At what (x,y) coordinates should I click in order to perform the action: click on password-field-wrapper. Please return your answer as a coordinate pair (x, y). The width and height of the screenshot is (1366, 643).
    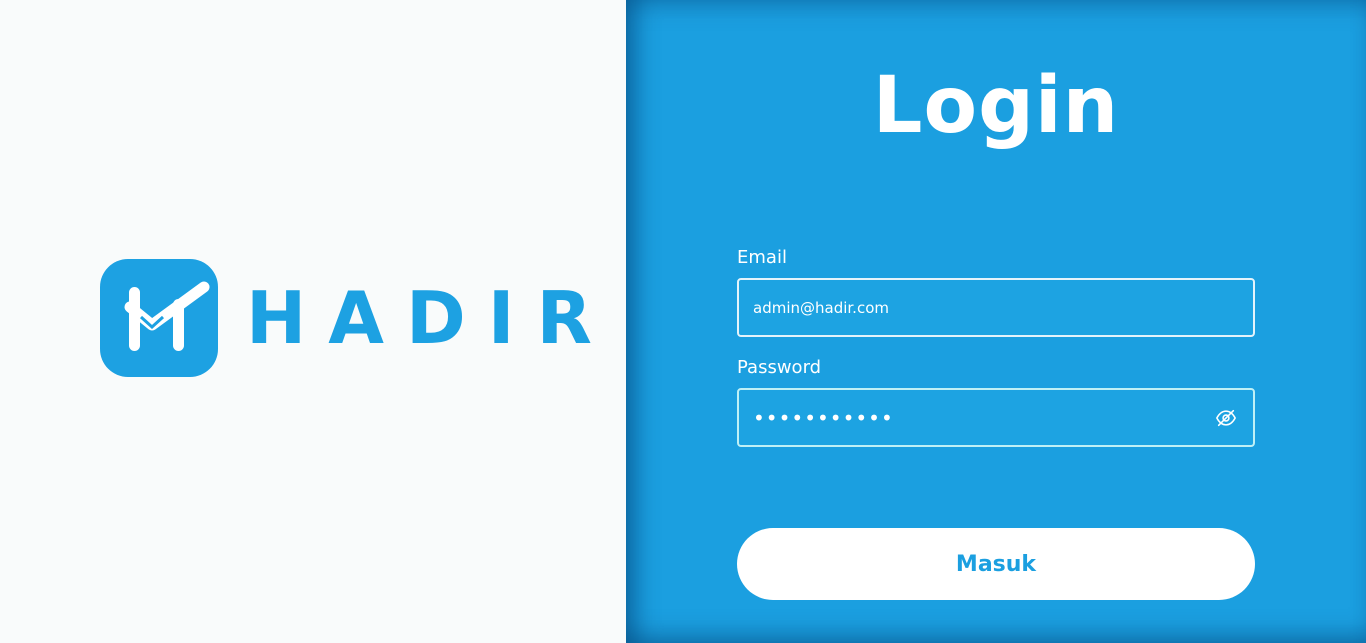
    Looking at the image, I should click on (996, 417).